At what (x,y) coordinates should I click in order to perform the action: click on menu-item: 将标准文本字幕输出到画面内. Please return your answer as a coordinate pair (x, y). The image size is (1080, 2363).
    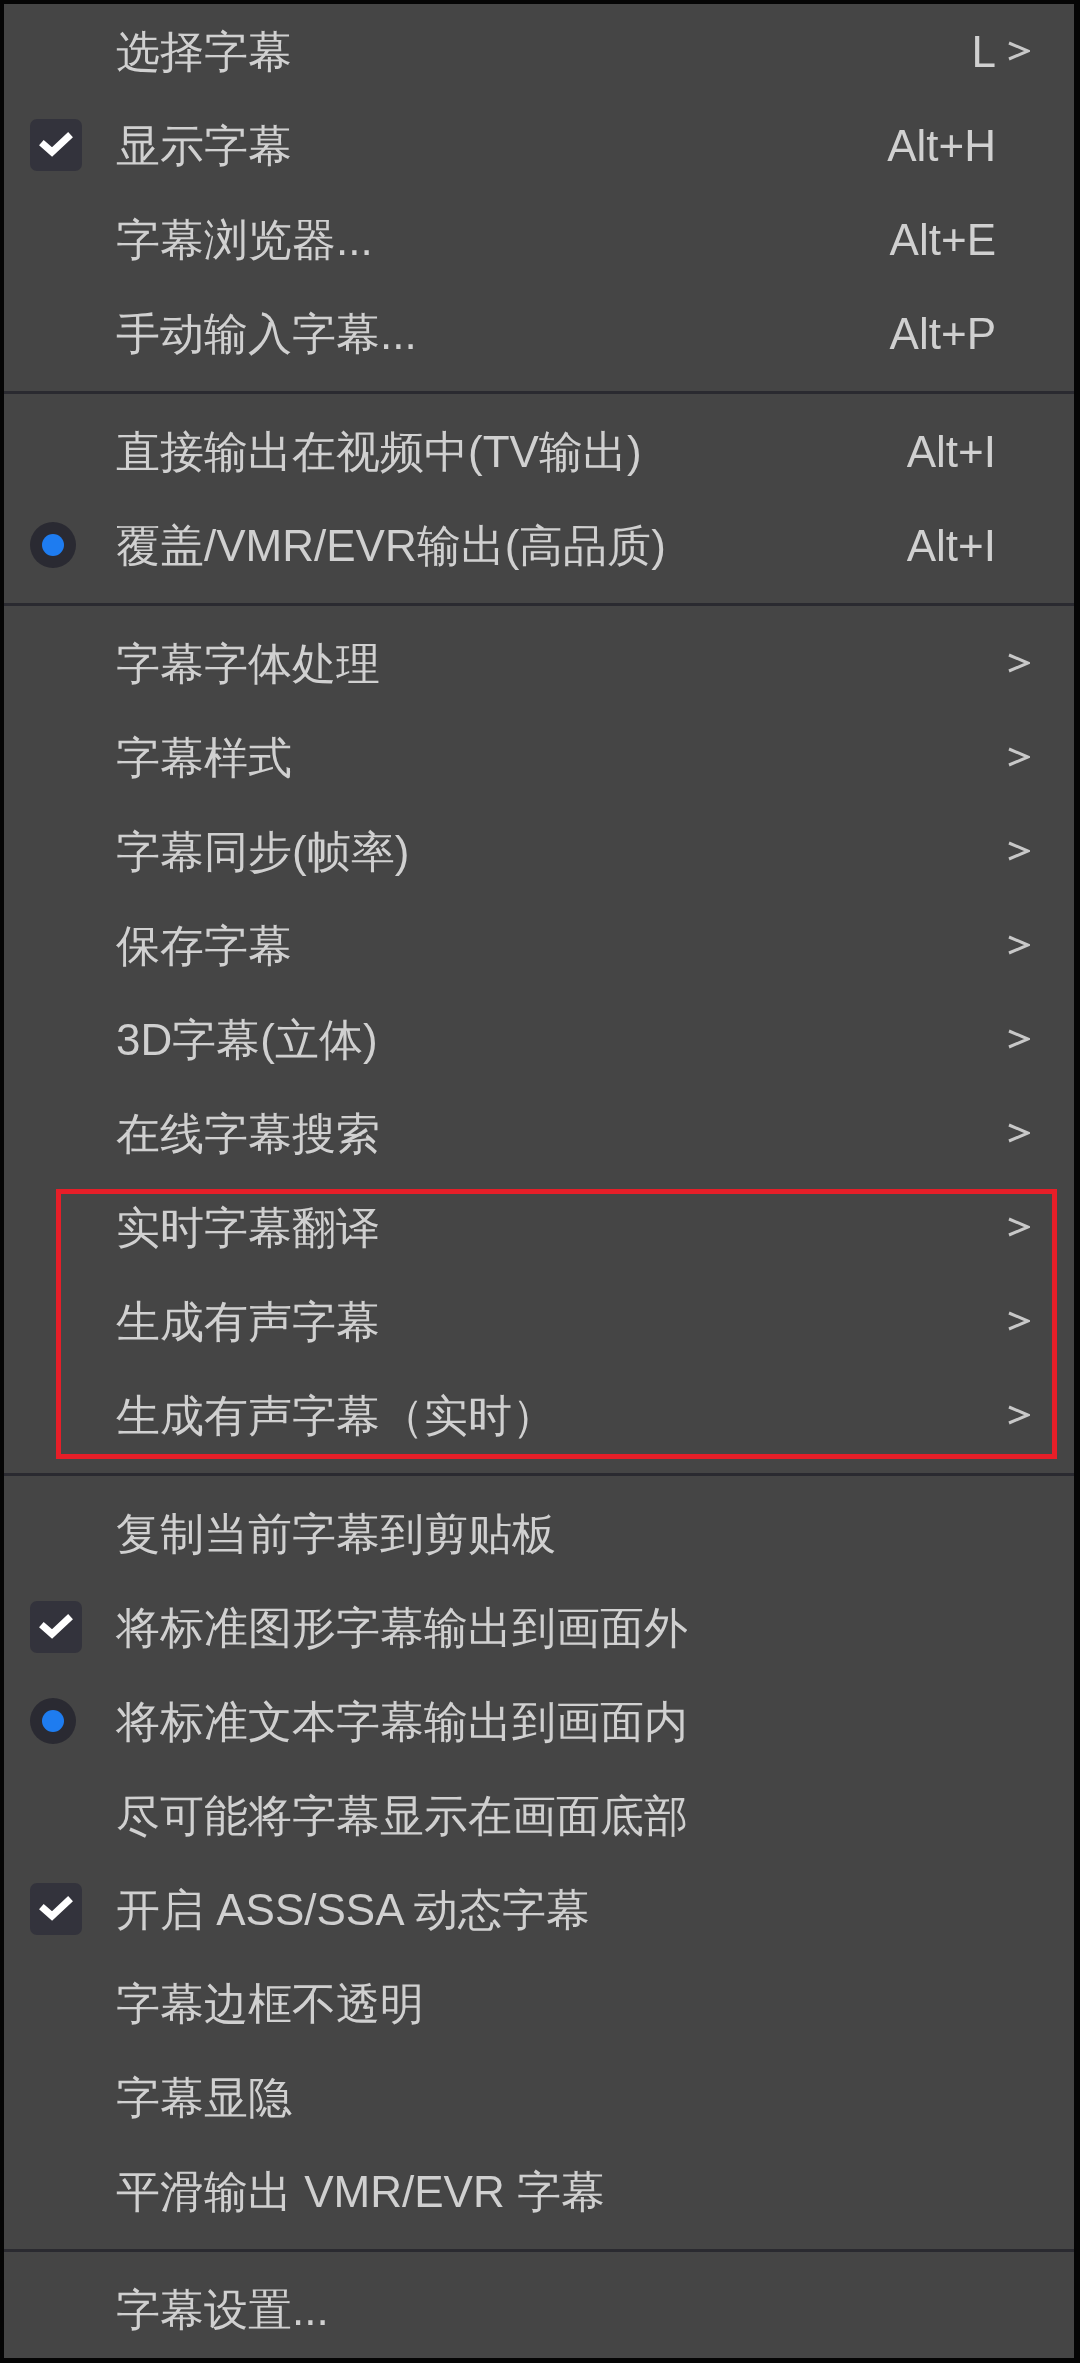
    Looking at the image, I should click on (402, 1721).